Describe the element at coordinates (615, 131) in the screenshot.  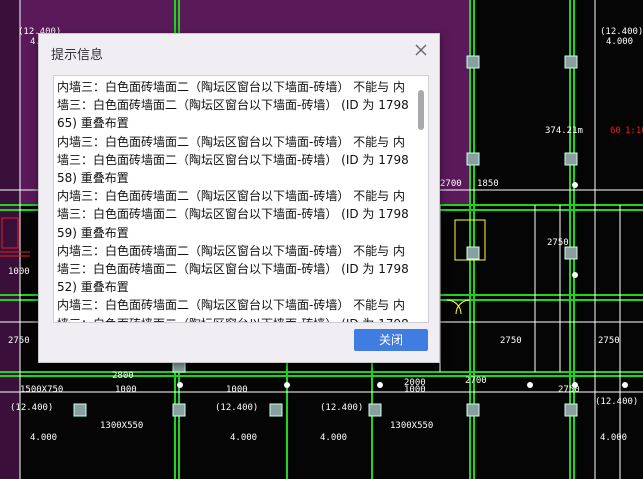
I see `cad-label: 60` at that location.